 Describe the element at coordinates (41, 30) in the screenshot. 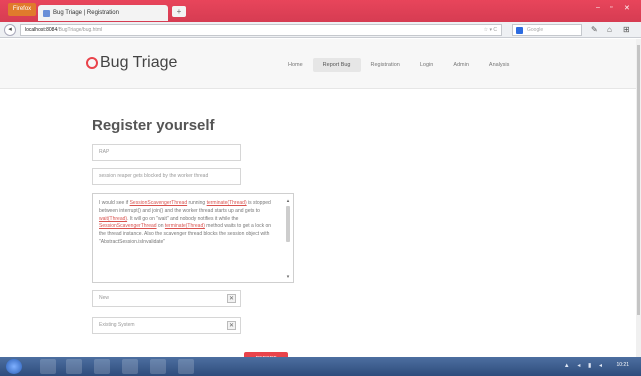

I see `url-host: localhost:8084` at that location.